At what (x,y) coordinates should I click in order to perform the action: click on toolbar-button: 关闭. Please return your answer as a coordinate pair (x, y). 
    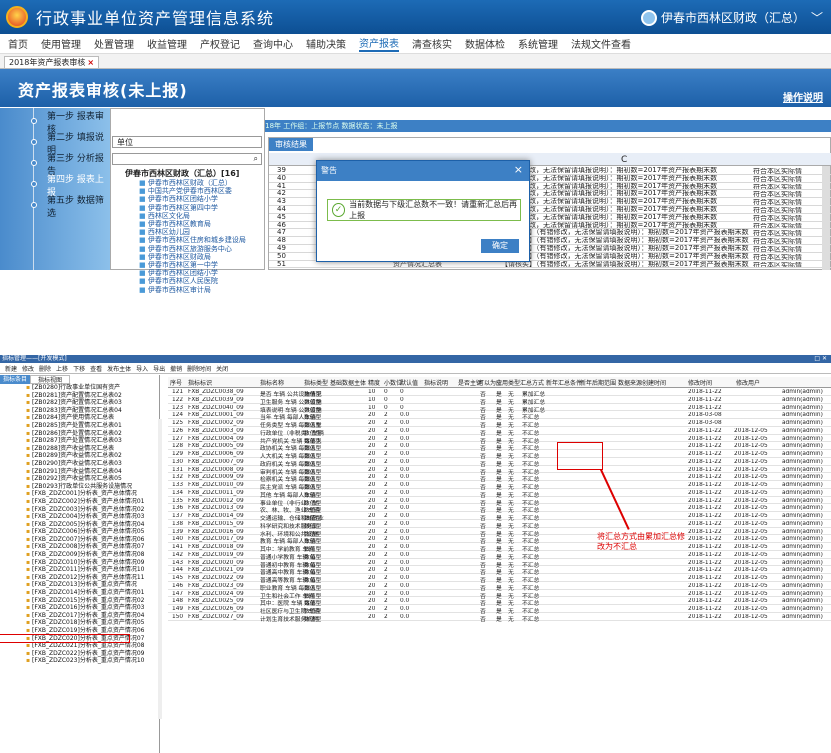
    Looking at the image, I should click on (222, 368).